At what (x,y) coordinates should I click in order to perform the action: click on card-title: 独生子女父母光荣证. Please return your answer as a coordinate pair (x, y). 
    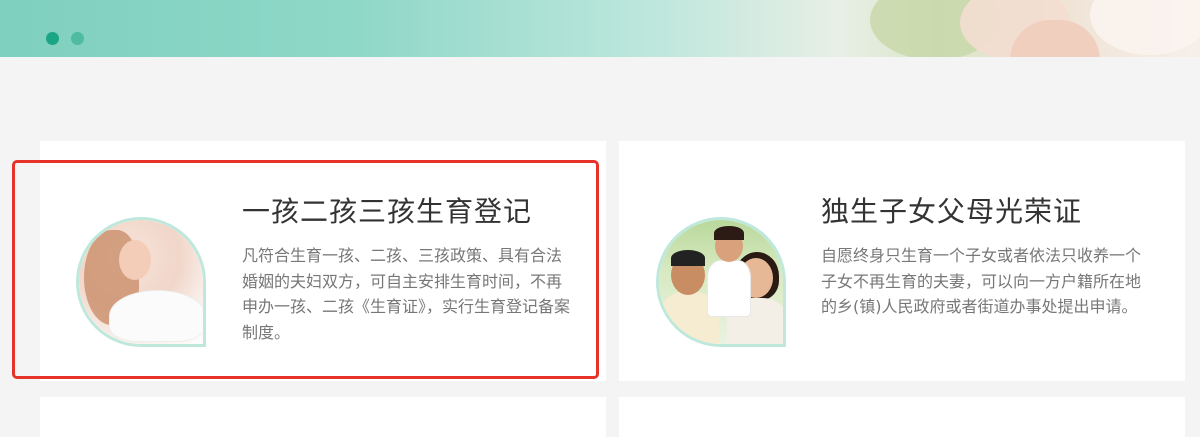
    Looking at the image, I should click on (951, 210).